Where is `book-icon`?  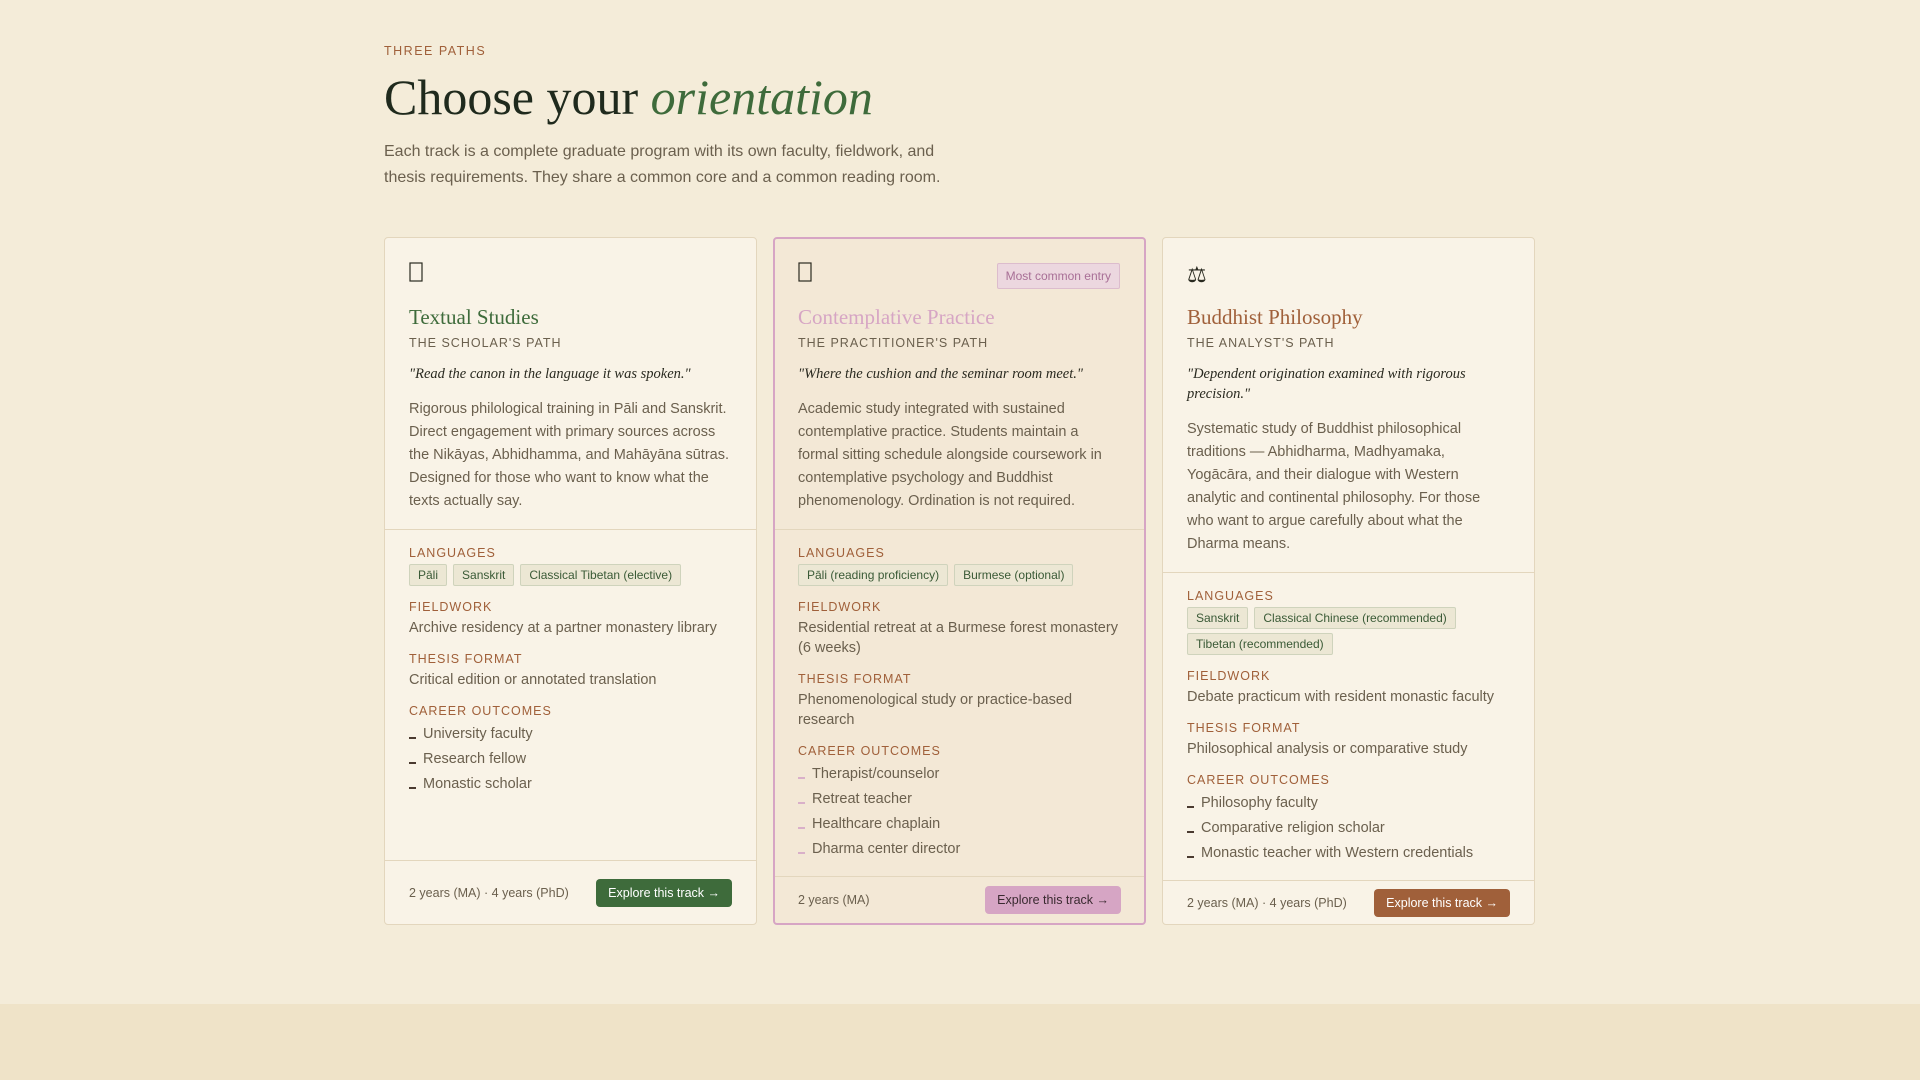 book-icon is located at coordinates (570, 275).